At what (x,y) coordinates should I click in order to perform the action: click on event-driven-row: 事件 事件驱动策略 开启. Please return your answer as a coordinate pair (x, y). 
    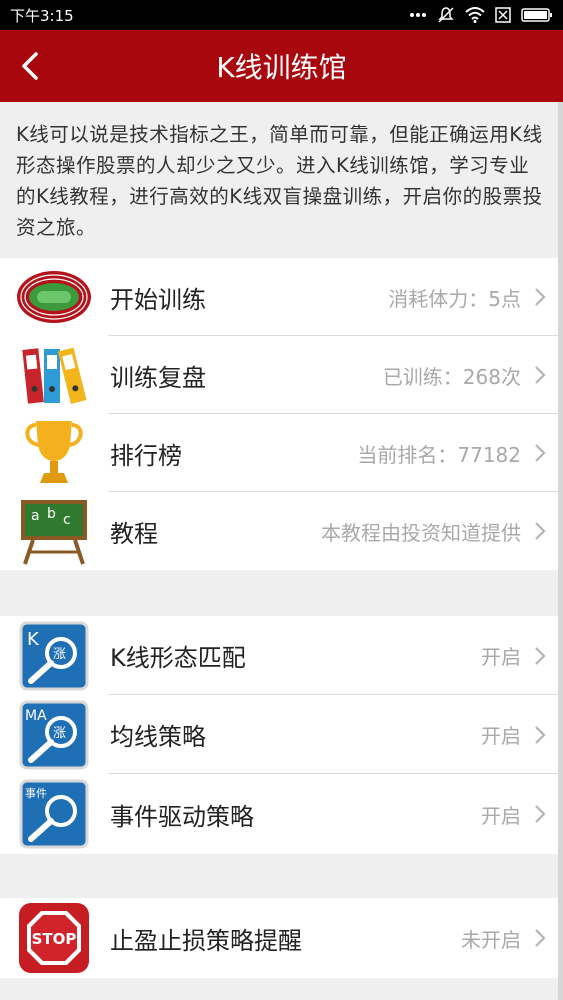
    Looking at the image, I should click on (281, 814).